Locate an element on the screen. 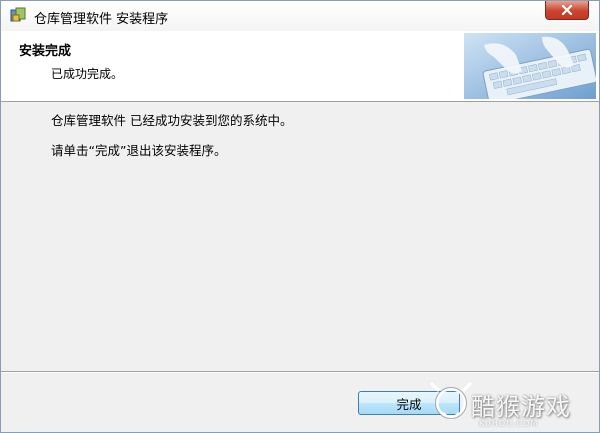 The width and height of the screenshot is (600, 433). install-success-message: 仓库管理软件 已经成功安装到您的系统中。 is located at coordinates (172, 120).